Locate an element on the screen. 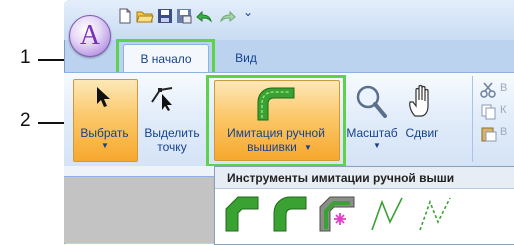 This screenshot has width=514, height=245. open-folder-icon is located at coordinates (145, 16).